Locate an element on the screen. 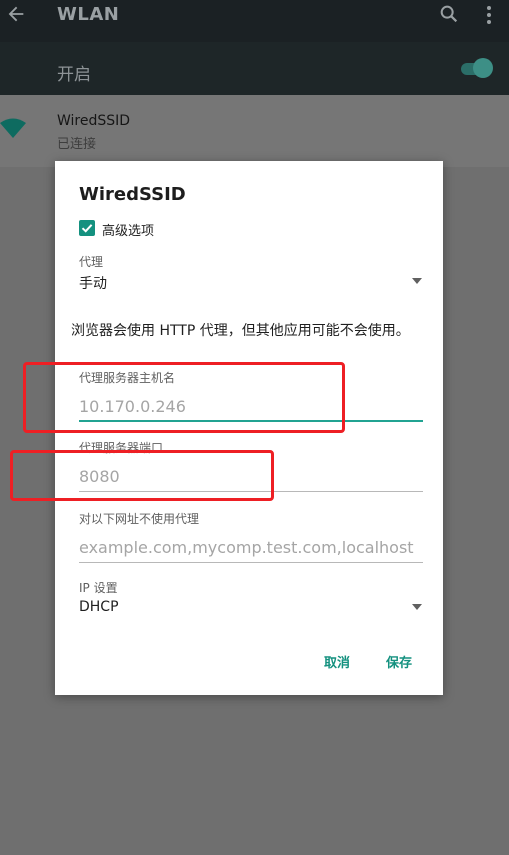 This screenshot has height=855, width=509. wlan-toggle is located at coordinates (476, 68).